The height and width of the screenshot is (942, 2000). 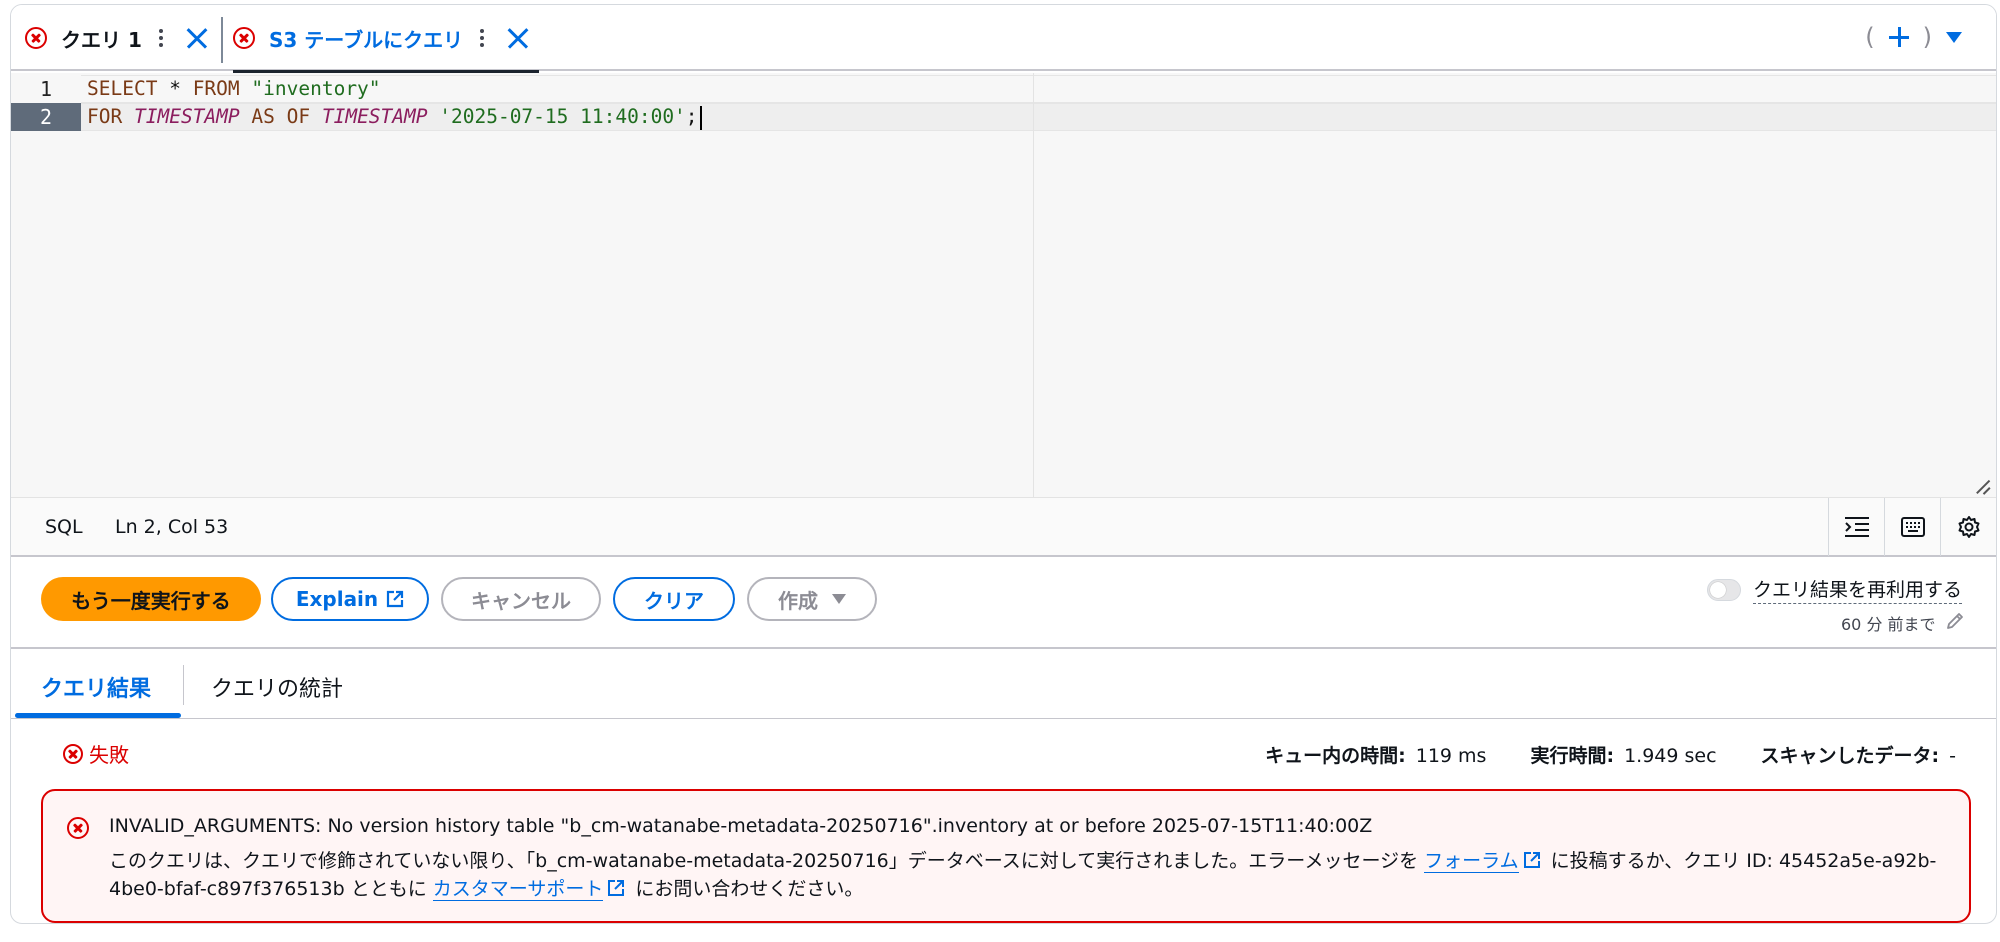 I want to click on cursor-position: Ln 2, Col 53, so click(x=172, y=527).